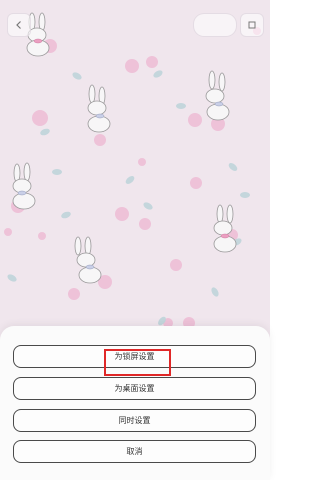  What do you see at coordinates (137, 362) in the screenshot?
I see `highlight-box` at bounding box center [137, 362].